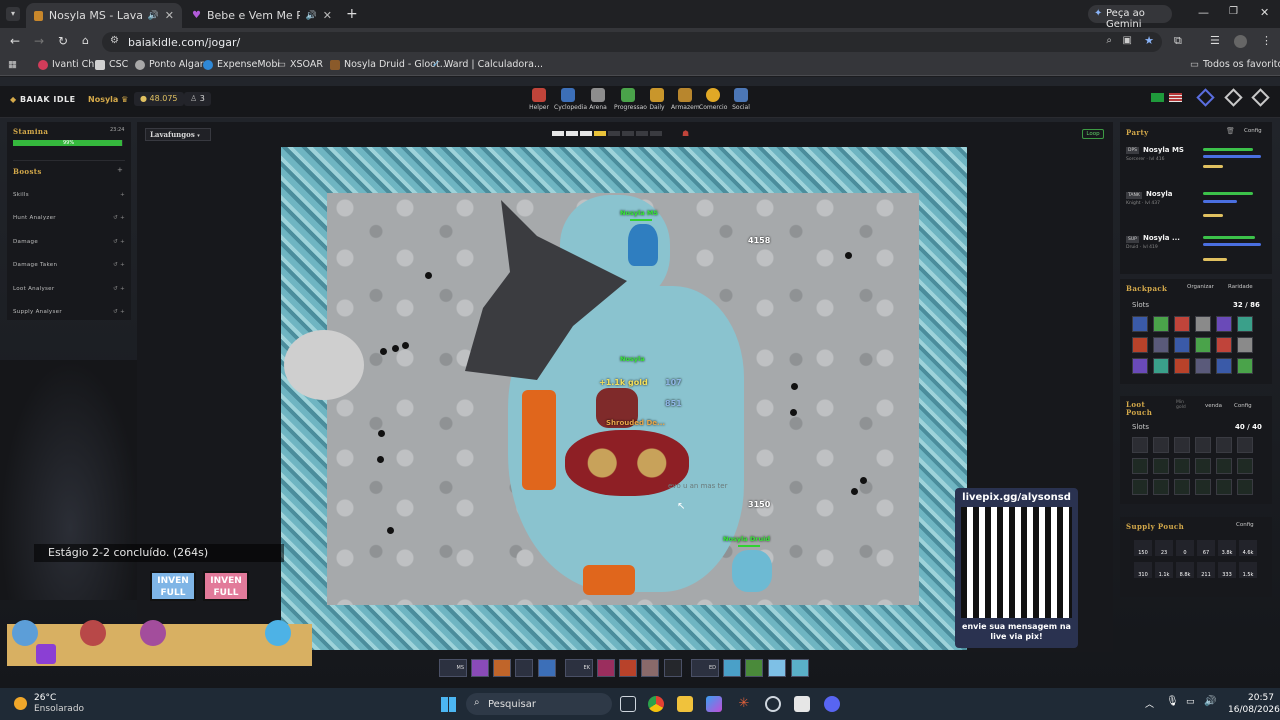  I want to click on tab-search-button: ▾, so click(13, 14).